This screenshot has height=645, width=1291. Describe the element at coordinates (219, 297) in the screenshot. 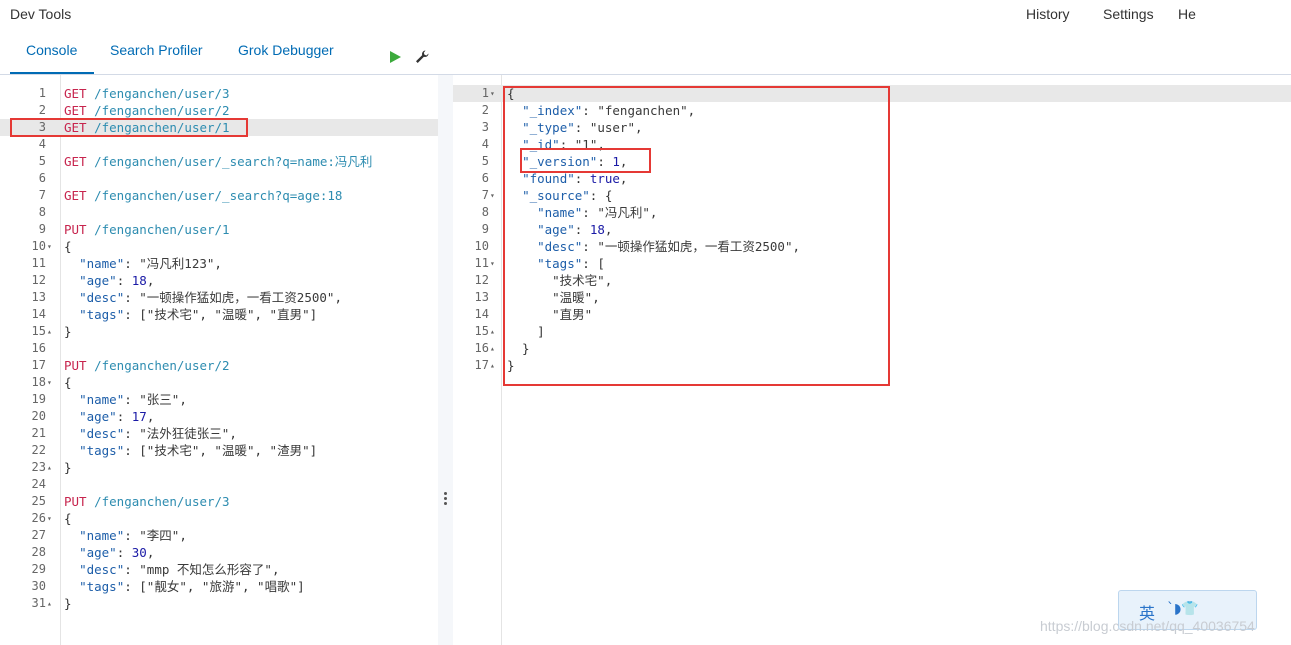

I see `request-line: 13 "desc": "一顿操作猛如虎，一看工资2500",` at that location.